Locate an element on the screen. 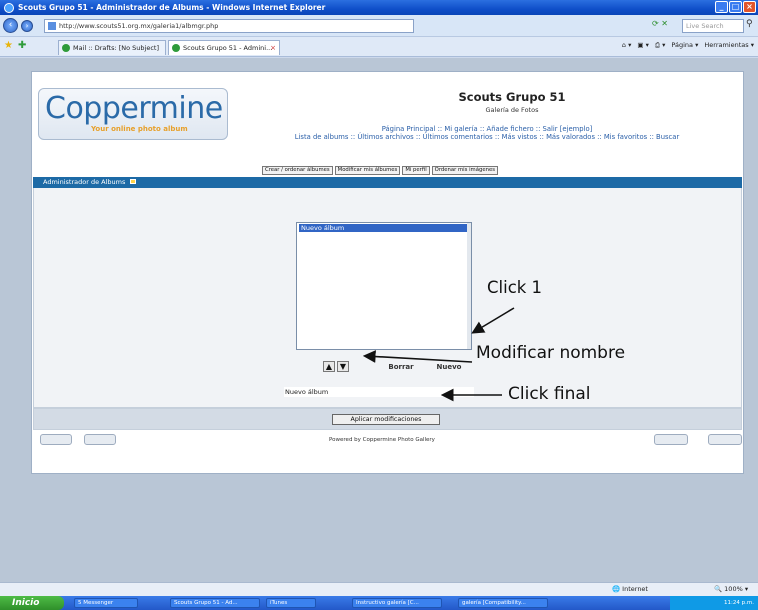 The image size is (758, 610). minimize-button: _ is located at coordinates (721, 7).